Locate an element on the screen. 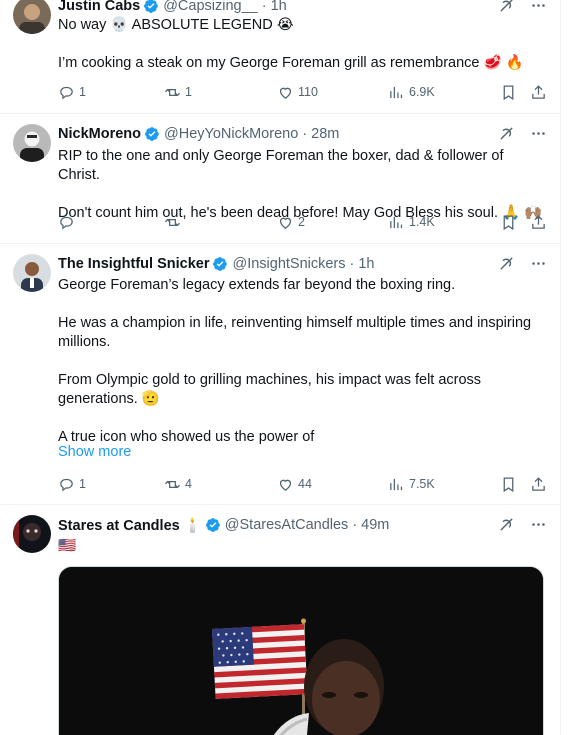 The width and height of the screenshot is (571, 735). retweet-button is located at coordinates (174, 222).